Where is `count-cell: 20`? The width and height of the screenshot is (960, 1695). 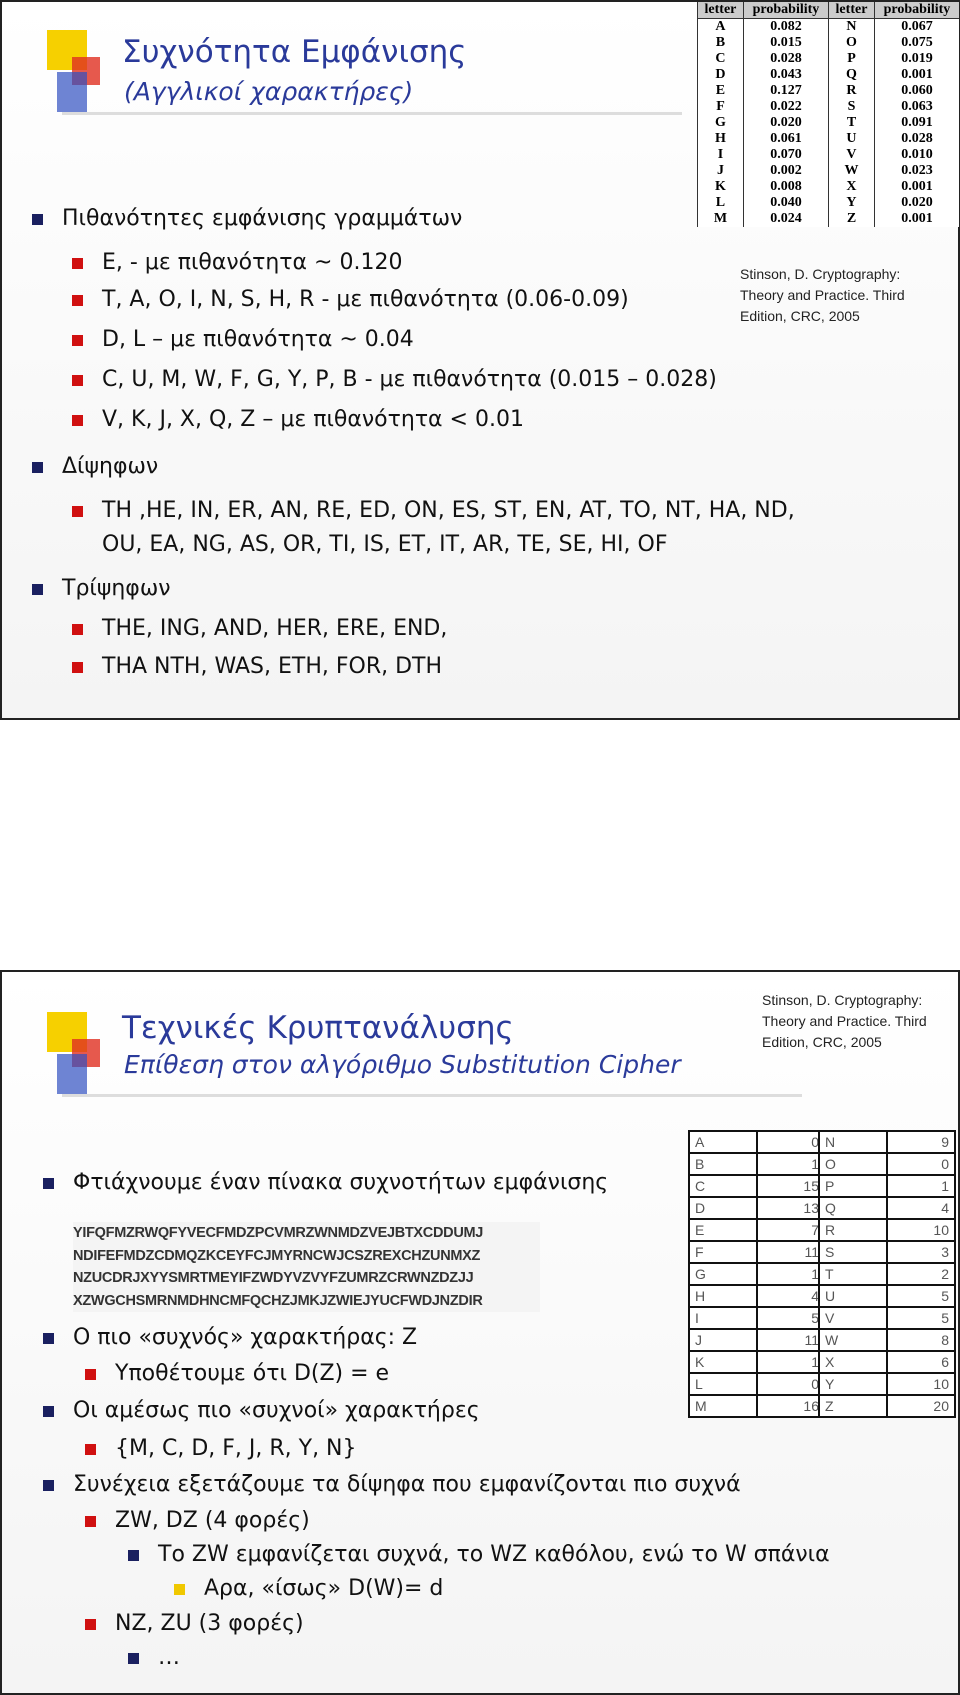 count-cell: 20 is located at coordinates (921, 1406).